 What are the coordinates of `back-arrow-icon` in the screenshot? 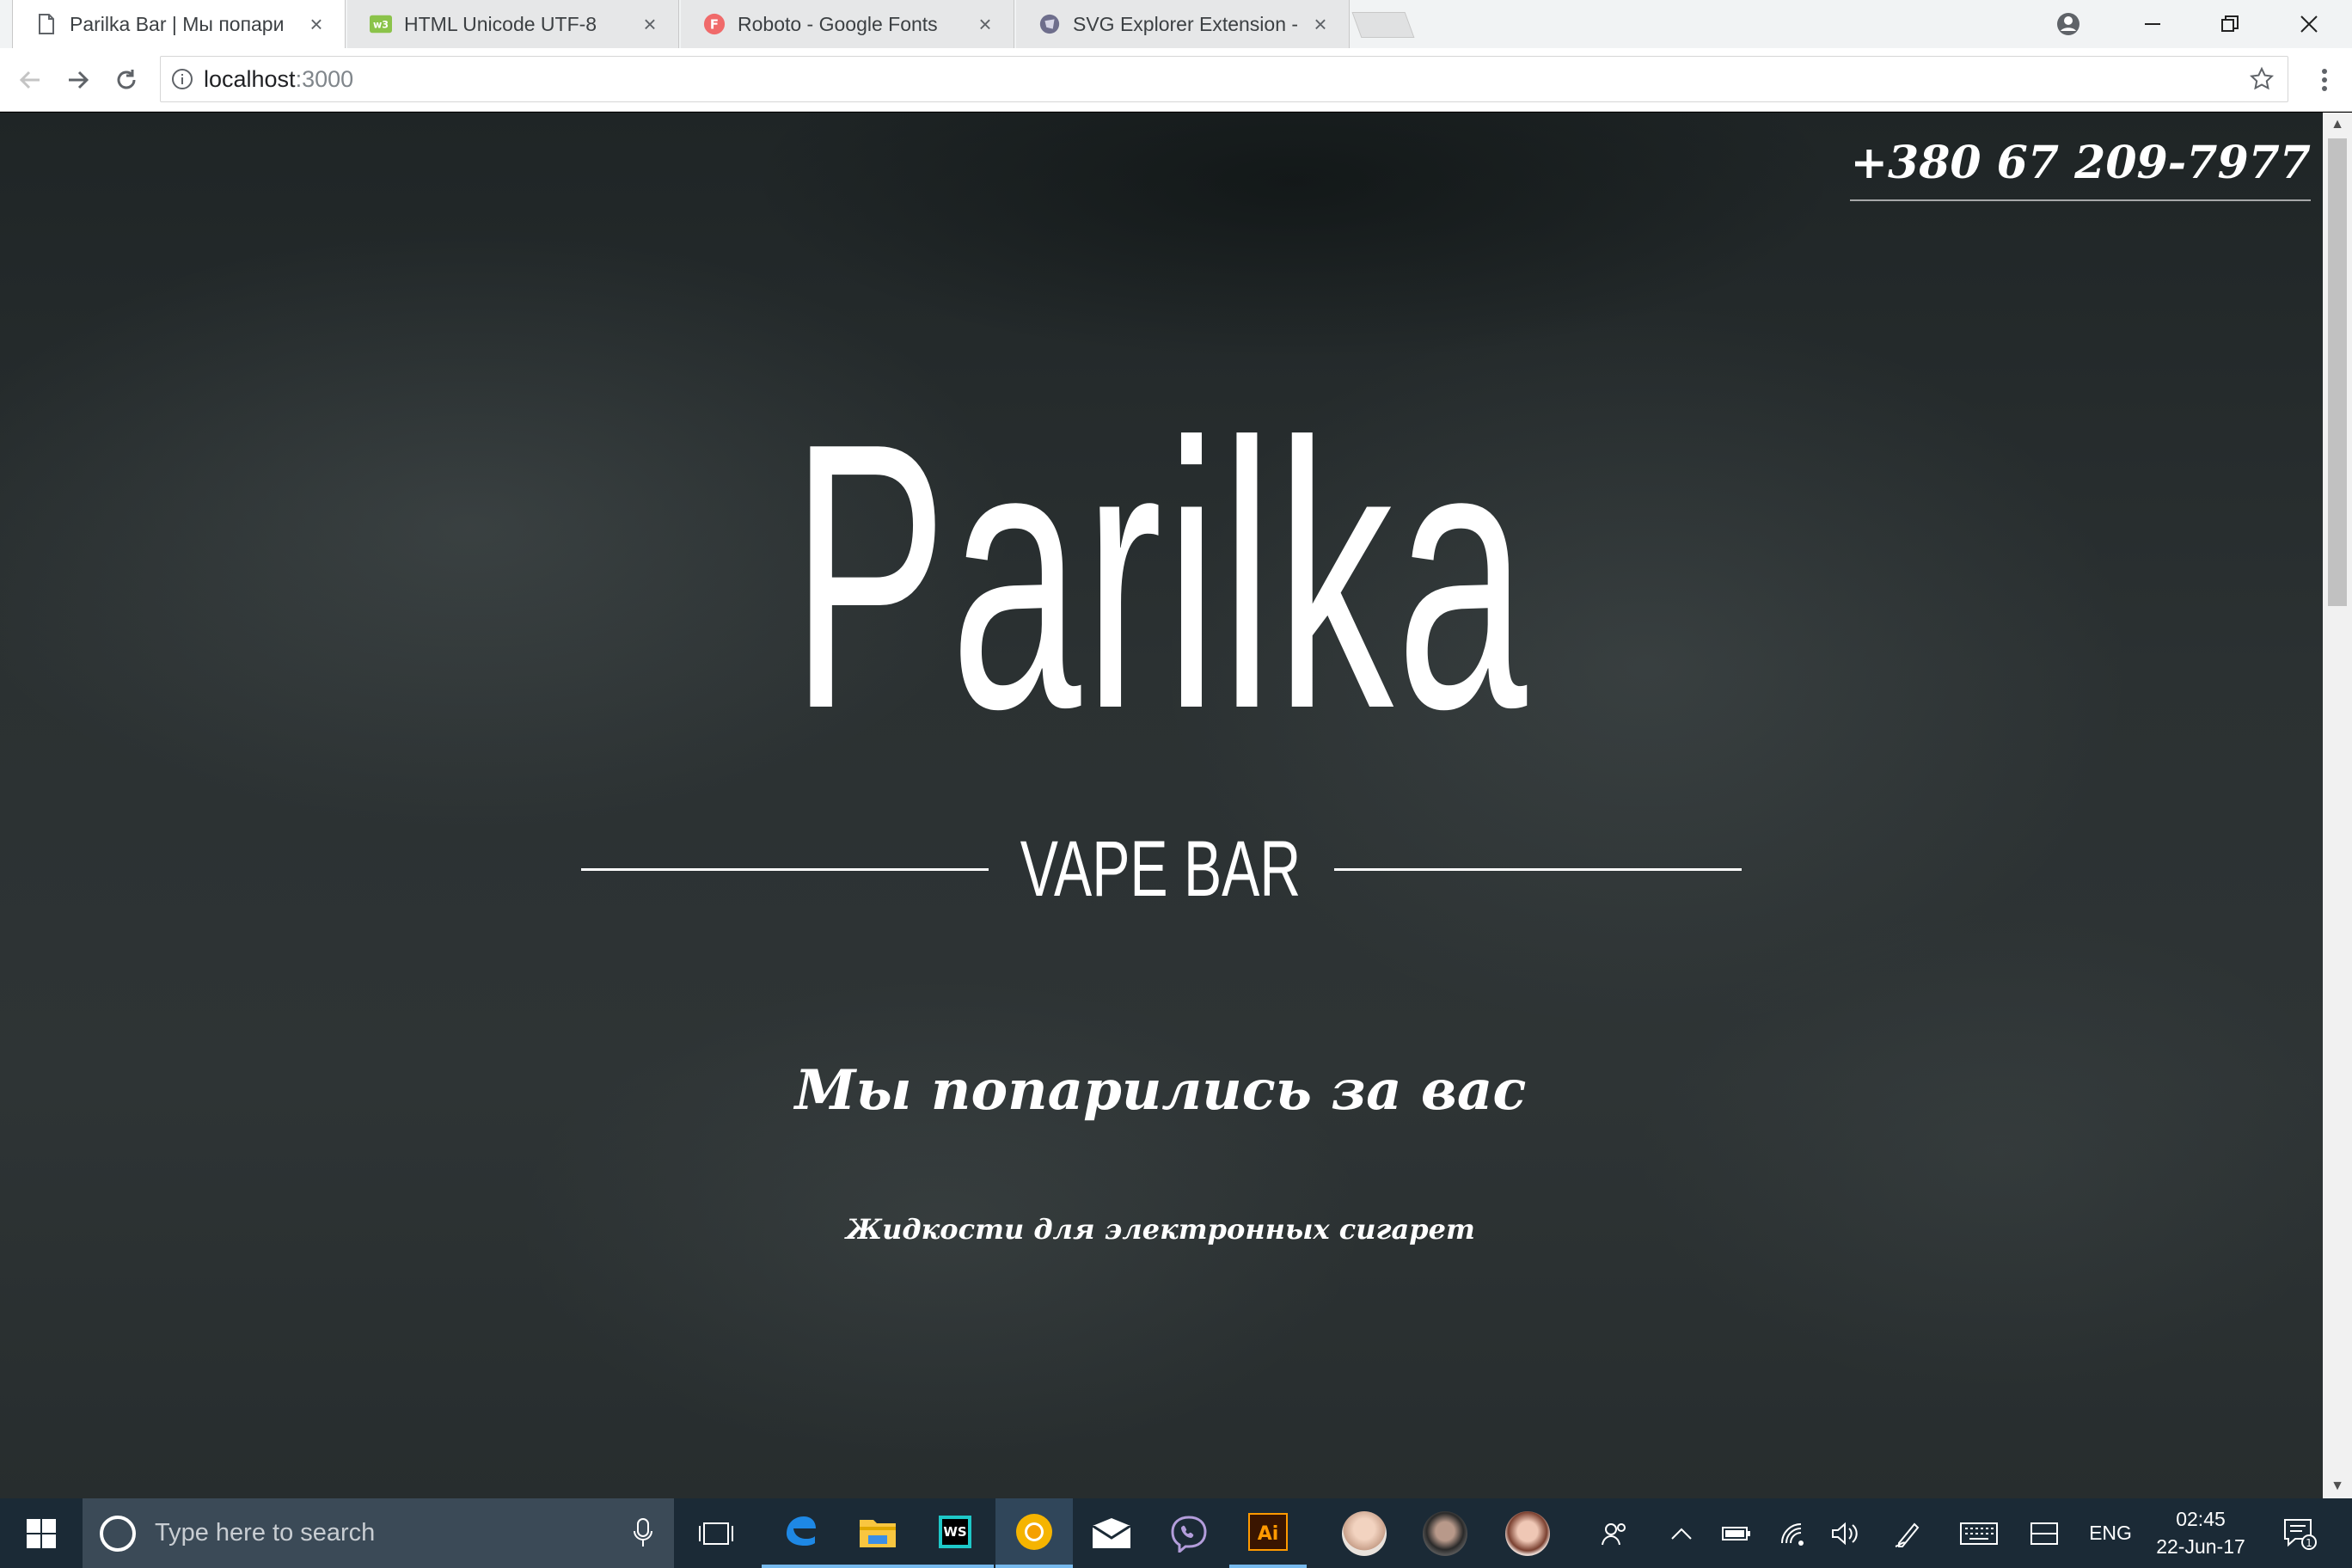 It's located at (30, 79).